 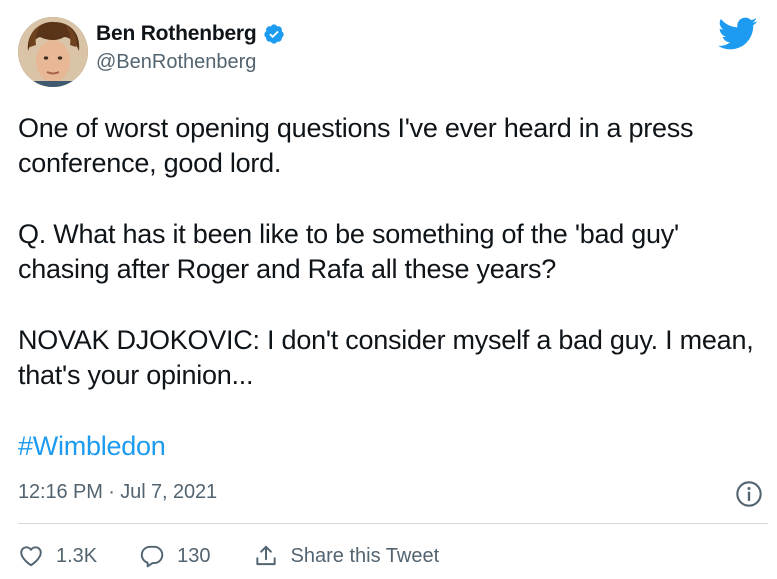 I want to click on author-display-name: Ben Rothenberg, so click(x=176, y=34).